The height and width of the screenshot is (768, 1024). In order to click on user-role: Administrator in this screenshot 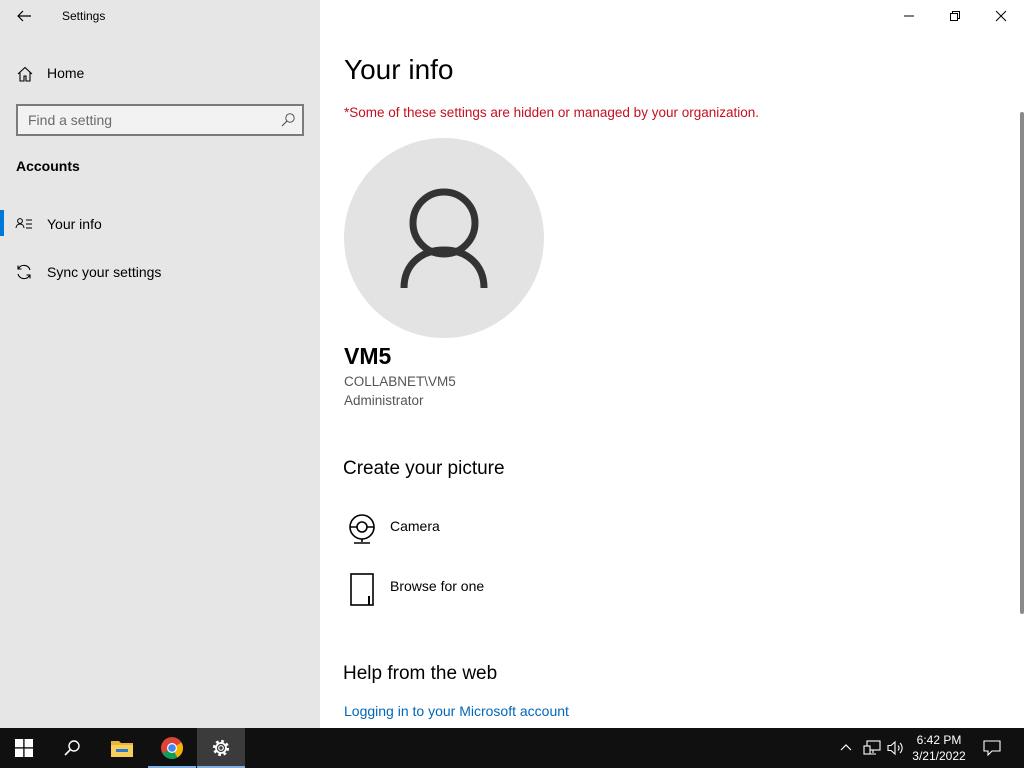, I will do `click(384, 400)`.